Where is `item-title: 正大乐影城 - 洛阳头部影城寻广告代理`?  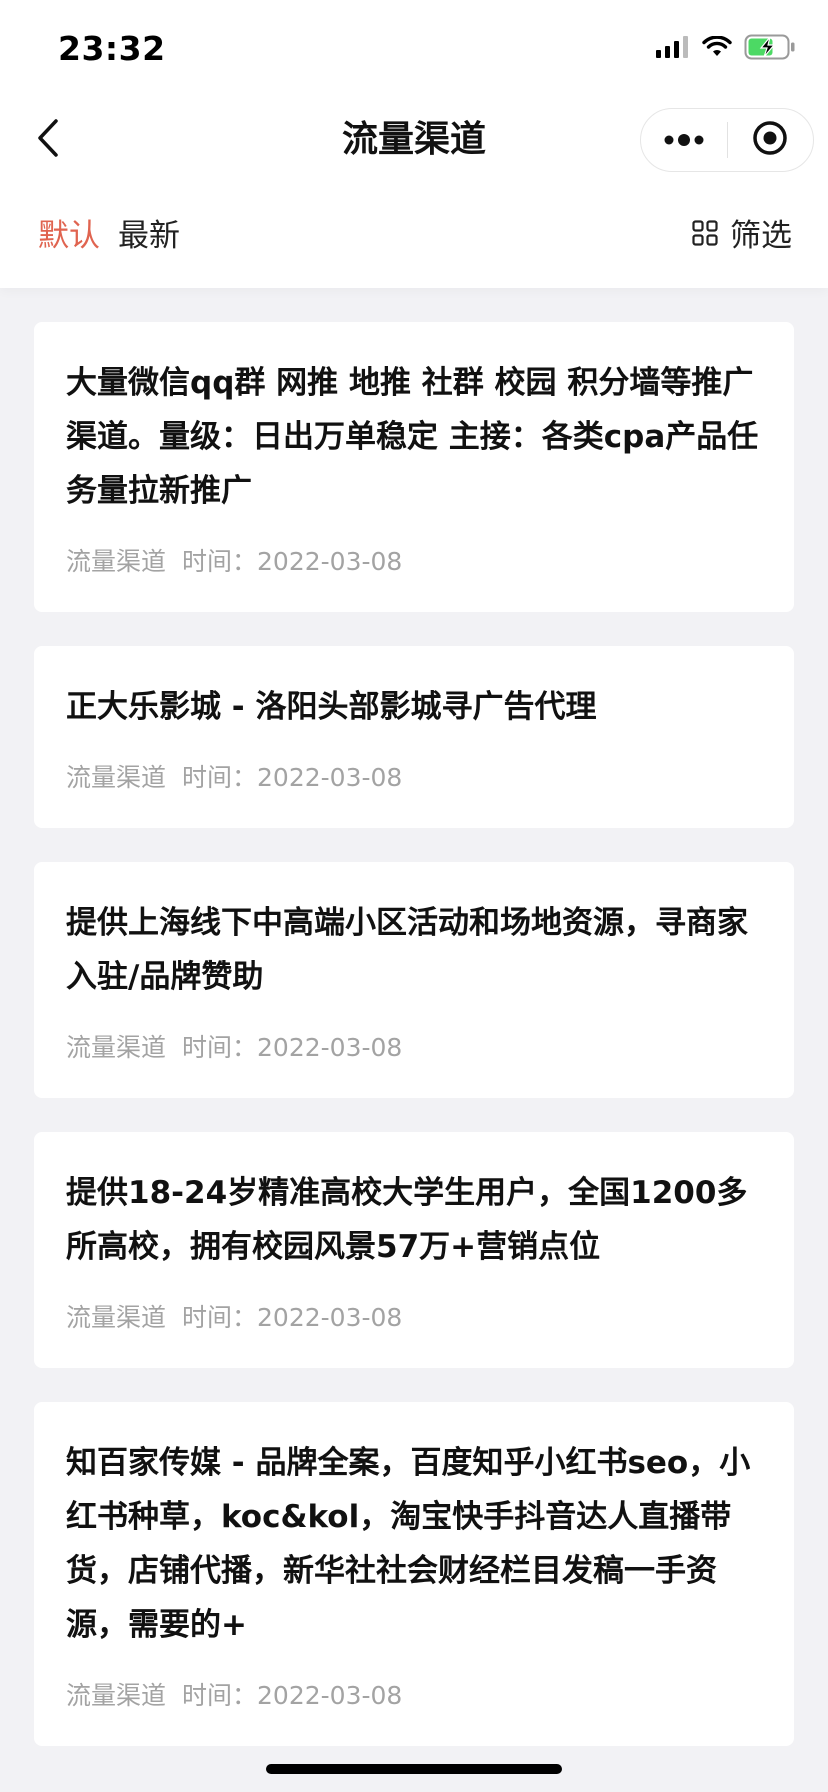 item-title: 正大乐影城 - 洛阳头部影城寻广告代理 is located at coordinates (331, 707).